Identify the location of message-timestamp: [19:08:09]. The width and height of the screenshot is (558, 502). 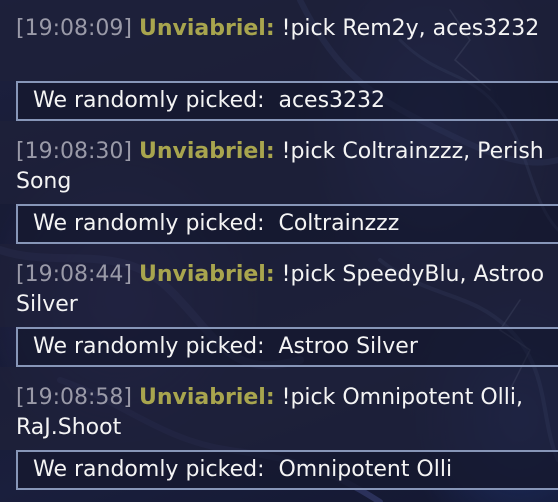
(74, 28).